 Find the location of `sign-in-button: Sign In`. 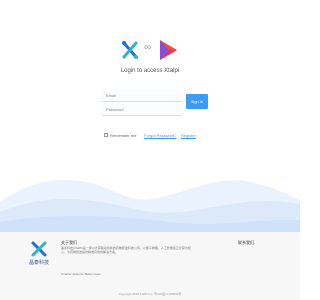

sign-in-button: Sign In is located at coordinates (197, 101).